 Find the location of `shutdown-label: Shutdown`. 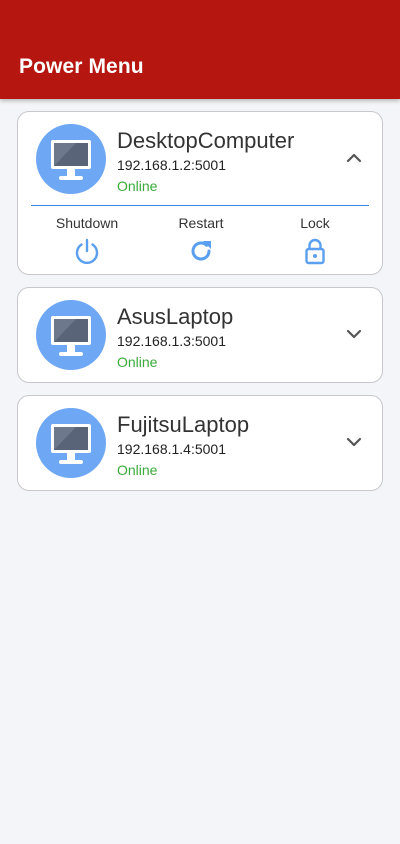

shutdown-label: Shutdown is located at coordinates (87, 223).